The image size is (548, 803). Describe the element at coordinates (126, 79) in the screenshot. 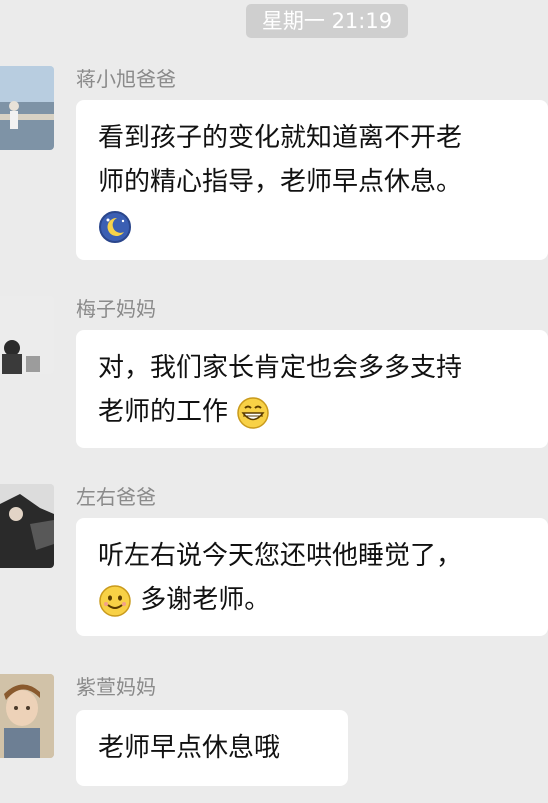

I see `sender-name: 蒋小旭爸爸` at that location.